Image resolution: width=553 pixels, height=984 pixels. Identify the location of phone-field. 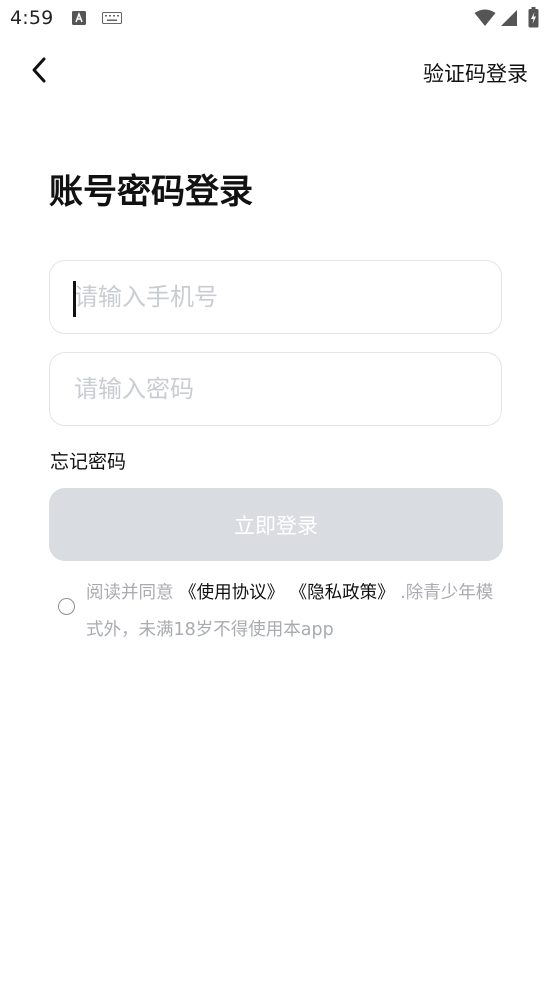
(275, 297).